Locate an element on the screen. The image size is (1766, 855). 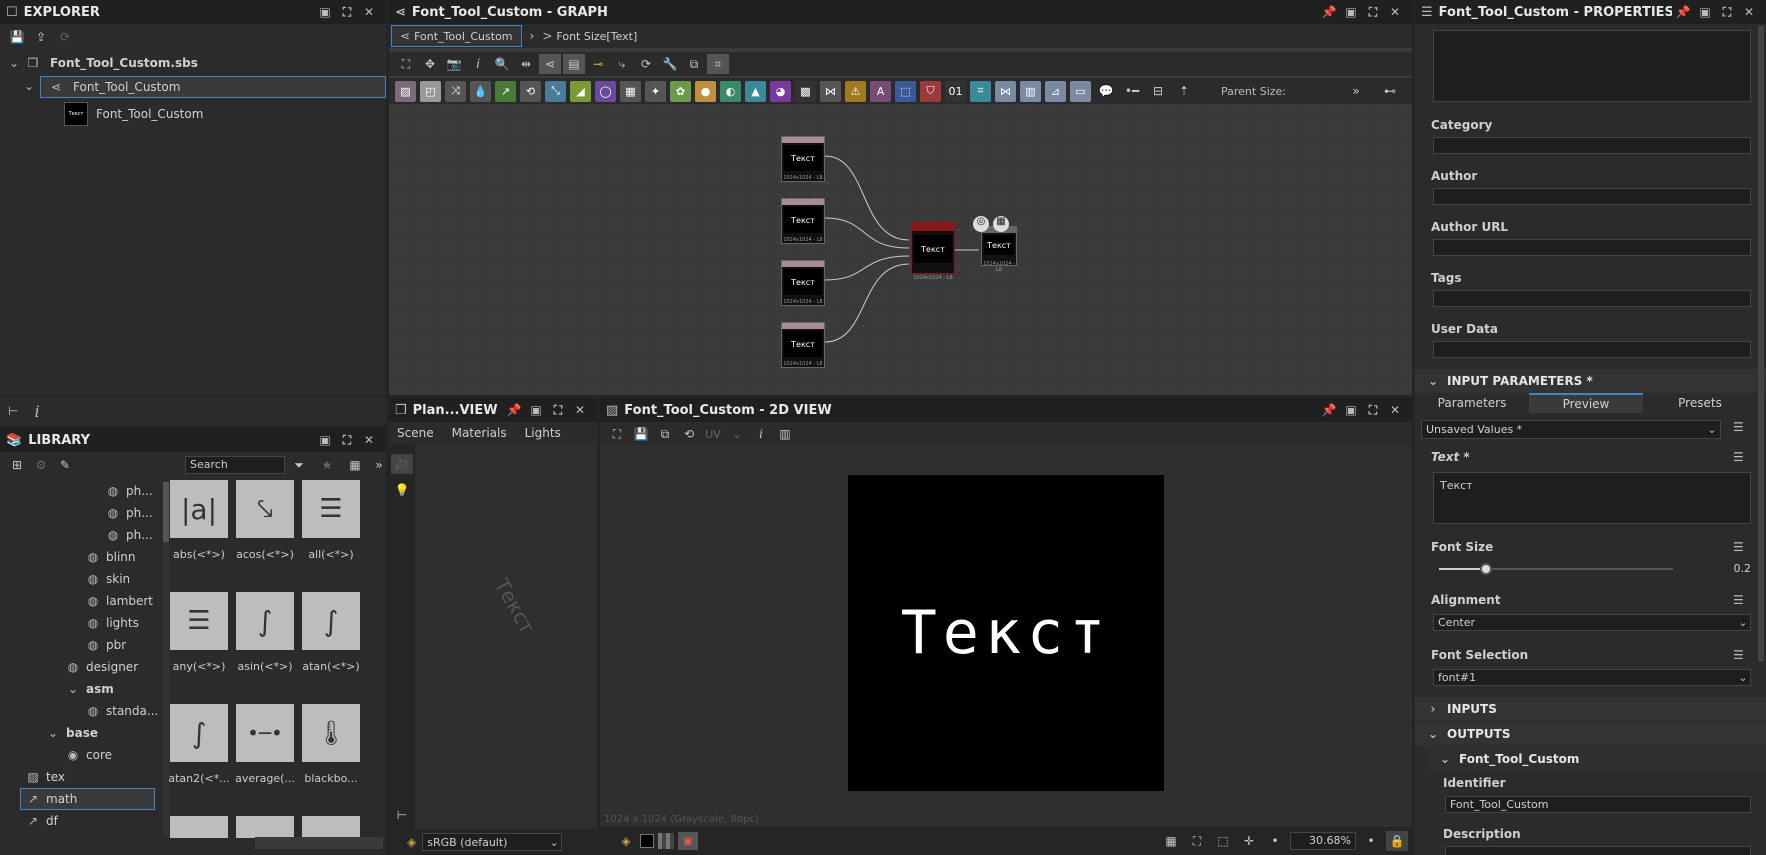
export-icon: ⇪ is located at coordinates (41, 37).